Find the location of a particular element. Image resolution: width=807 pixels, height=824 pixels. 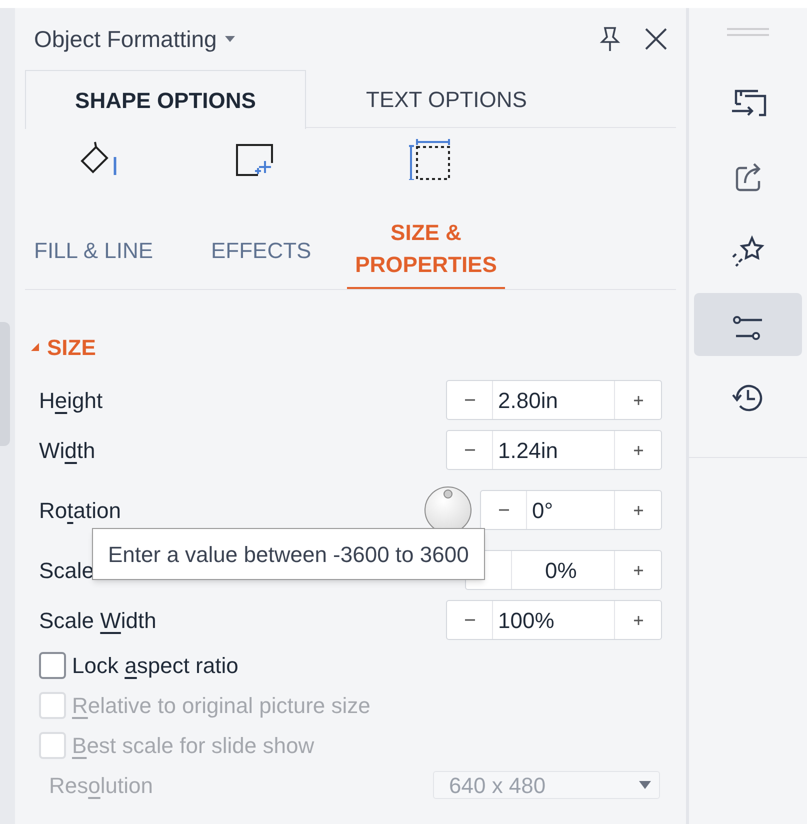

drag-handle-icon is located at coordinates (748, 32).